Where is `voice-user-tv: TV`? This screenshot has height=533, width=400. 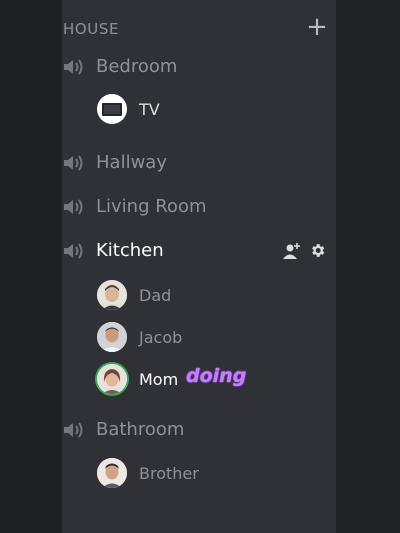
voice-user-tv: TV is located at coordinates (211, 110).